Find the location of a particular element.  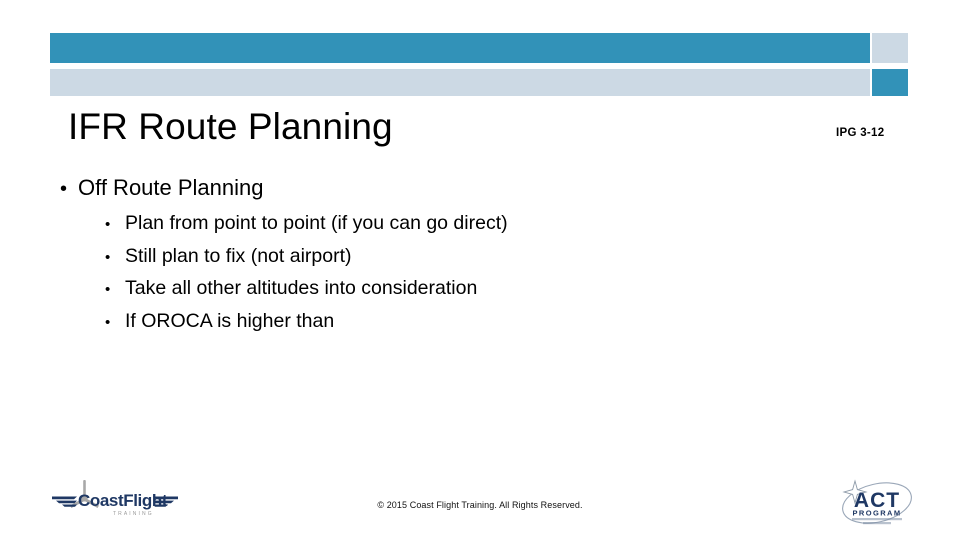

slide-title: IFR Route Planning is located at coordinates (230, 126).